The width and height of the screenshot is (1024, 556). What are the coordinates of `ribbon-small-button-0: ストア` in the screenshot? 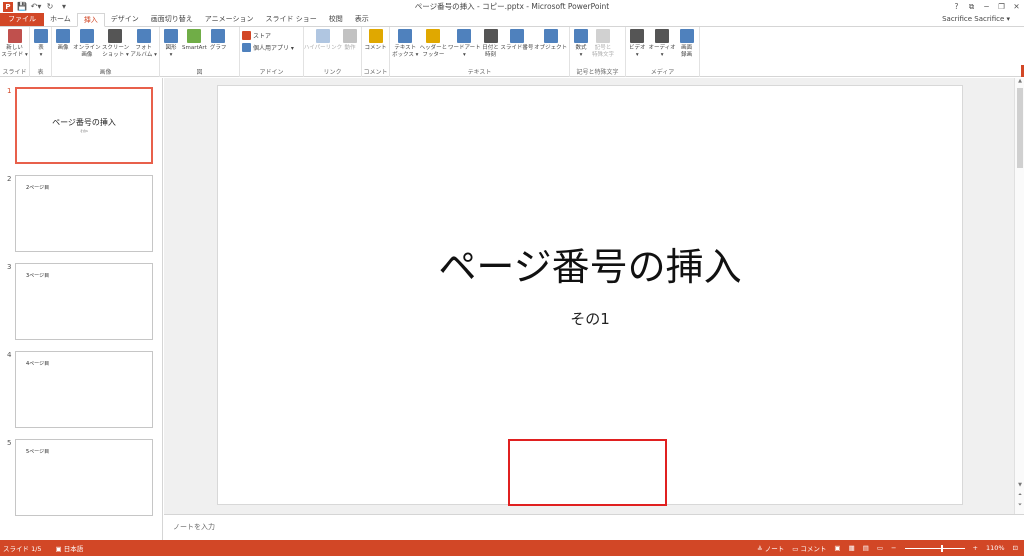 It's located at (268, 35).